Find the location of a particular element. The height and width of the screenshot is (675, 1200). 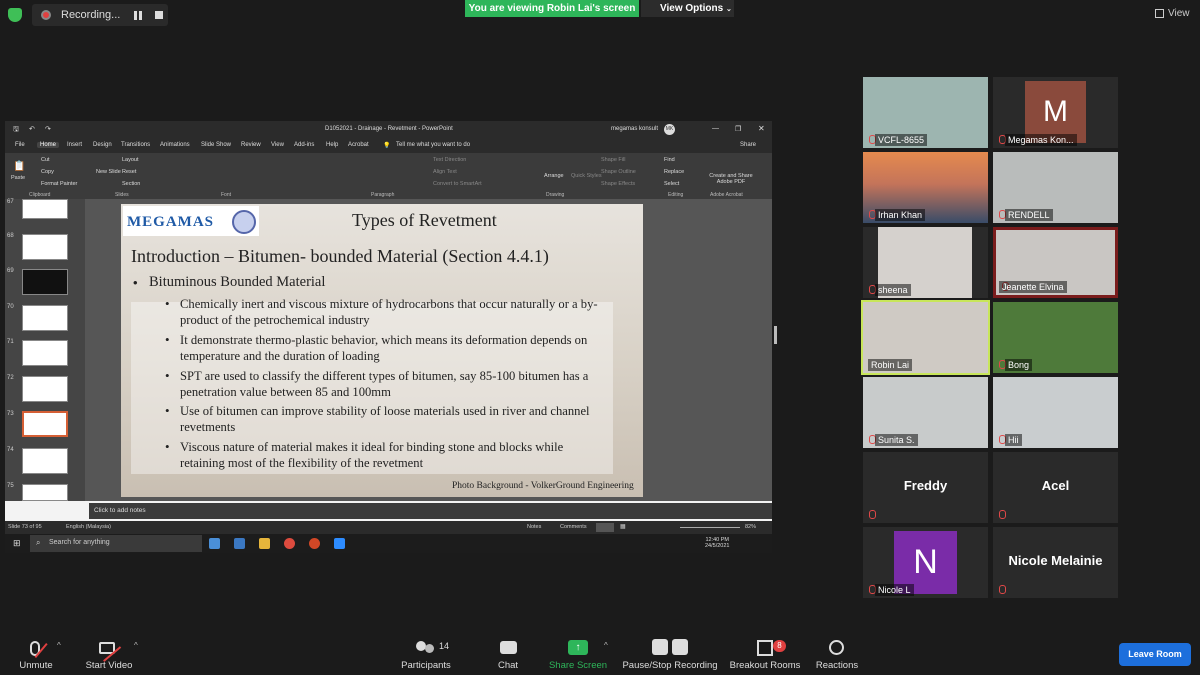

select-button: Select is located at coordinates (671, 184).